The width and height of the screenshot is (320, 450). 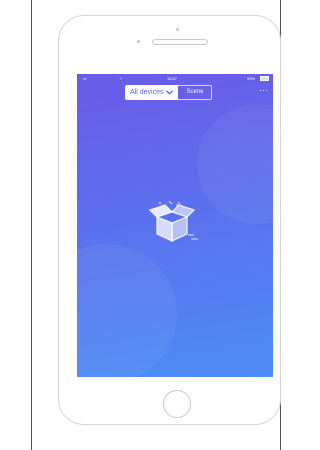 What do you see at coordinates (251, 78) in the screenshot?
I see `battery-text: 99%` at bounding box center [251, 78].